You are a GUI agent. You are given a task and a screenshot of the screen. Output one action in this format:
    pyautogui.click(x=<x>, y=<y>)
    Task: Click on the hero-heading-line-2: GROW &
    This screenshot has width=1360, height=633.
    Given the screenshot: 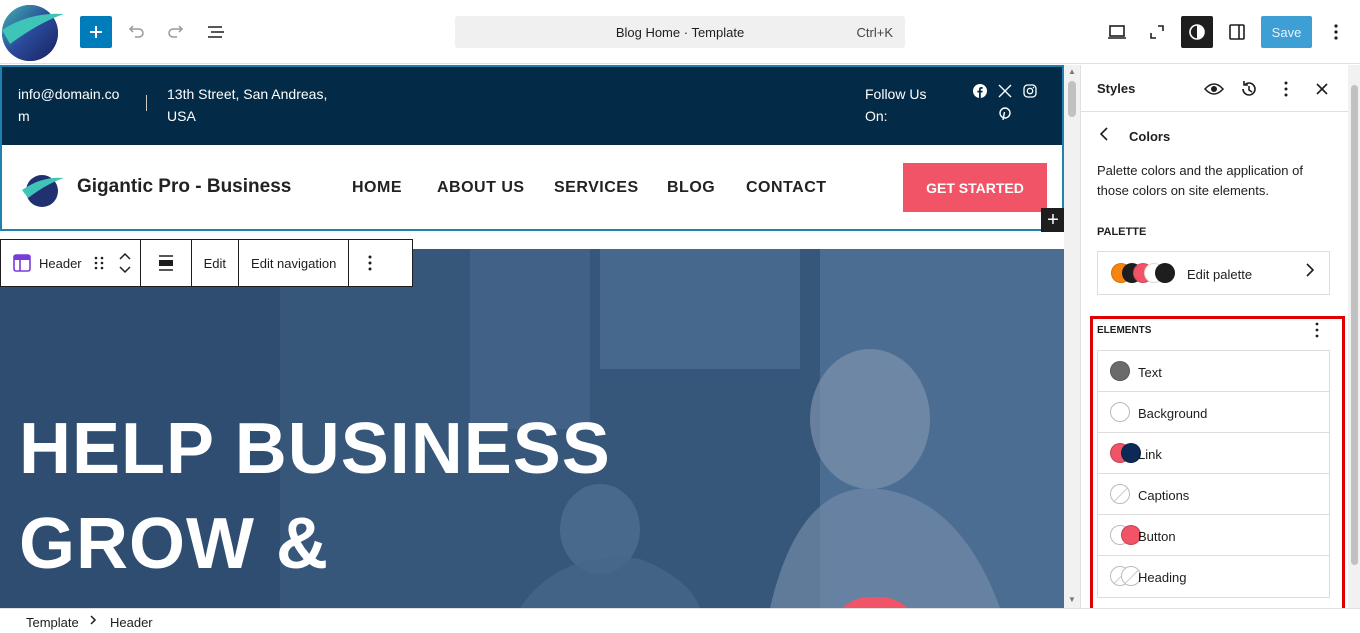 What is the action you would take?
    pyautogui.click(x=174, y=544)
    